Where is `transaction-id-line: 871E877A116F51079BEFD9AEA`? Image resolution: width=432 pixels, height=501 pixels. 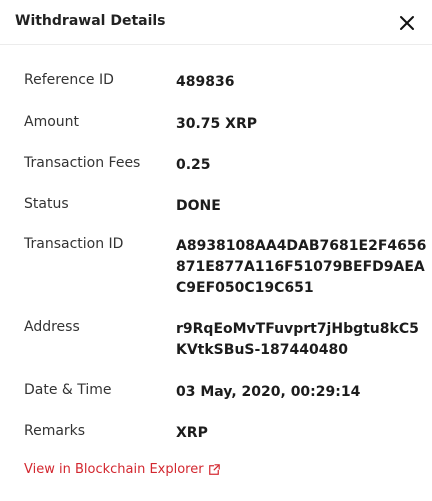 transaction-id-line: 871E877A116F51079BEFD9AEA is located at coordinates (300, 267).